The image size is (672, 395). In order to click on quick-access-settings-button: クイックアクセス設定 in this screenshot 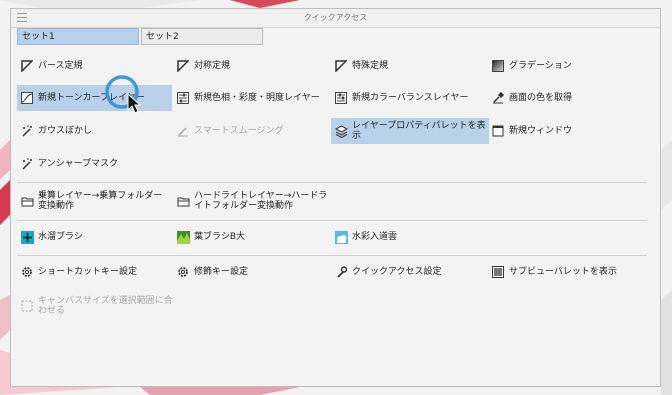, I will do `click(408, 272)`.